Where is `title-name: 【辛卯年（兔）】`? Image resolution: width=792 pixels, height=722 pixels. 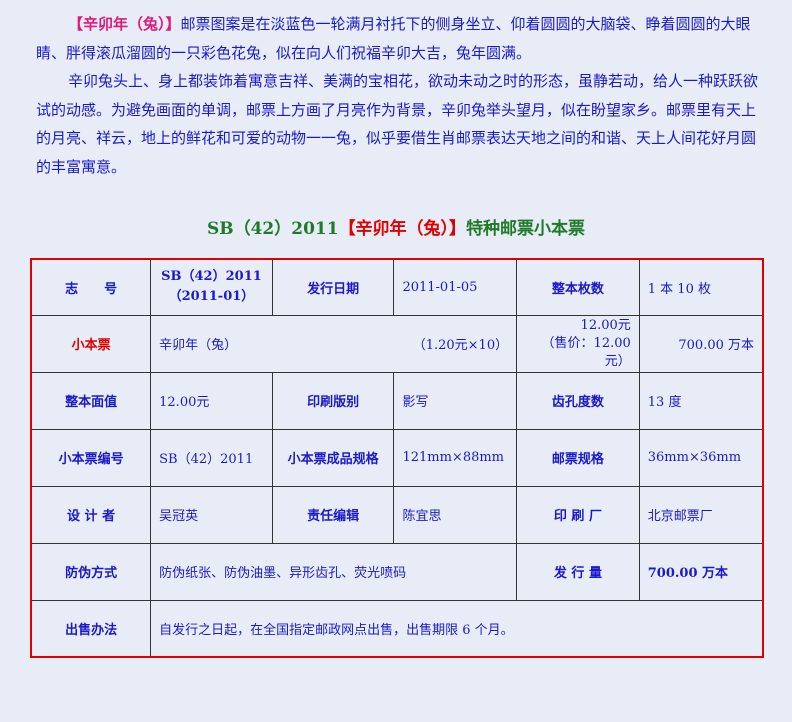
title-name: 【辛卯年（兔）】 is located at coordinates (402, 229).